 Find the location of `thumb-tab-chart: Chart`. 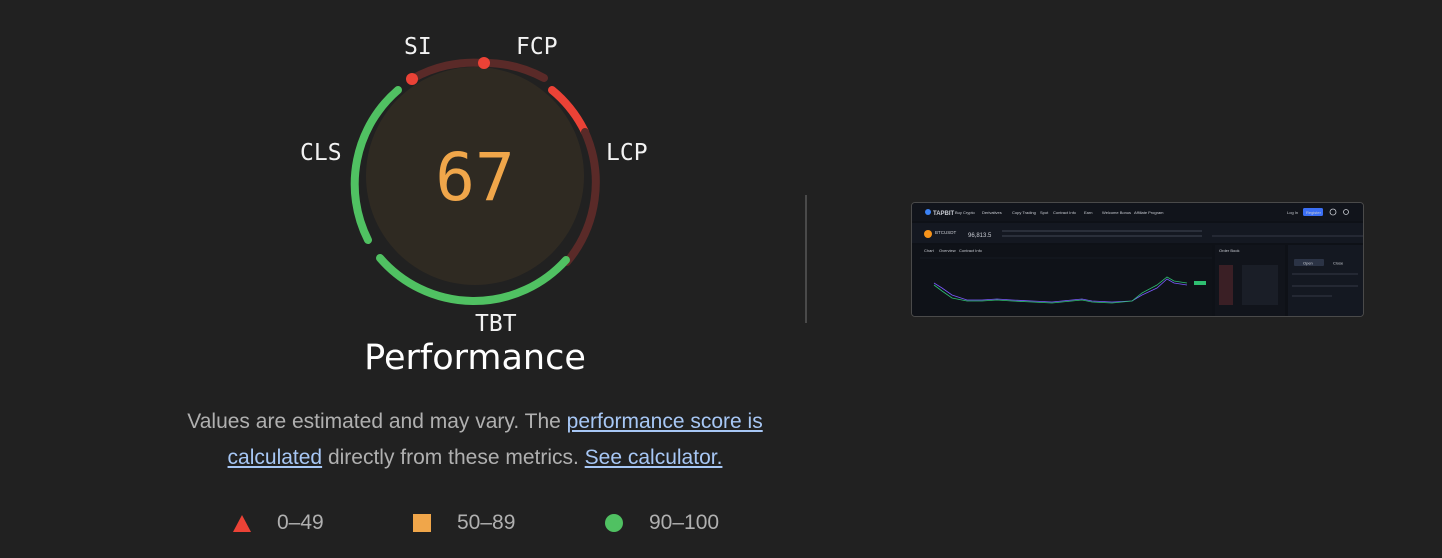

thumb-tab-chart: Chart is located at coordinates (929, 250).